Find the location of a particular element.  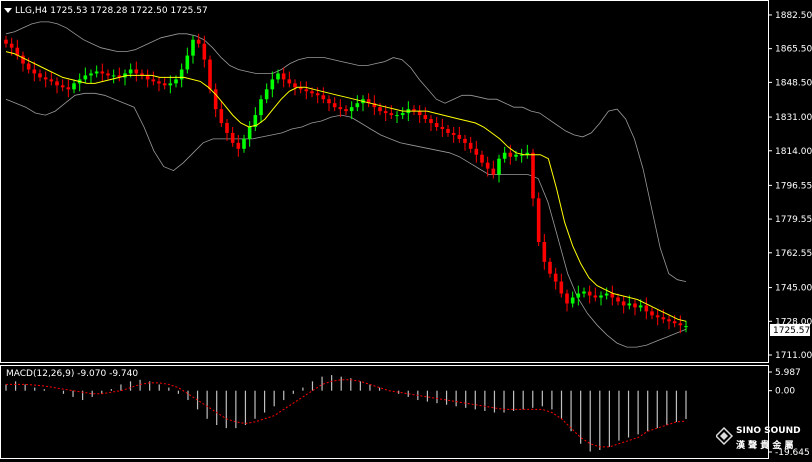

symbol-header: LLG,H4 1725.53 1728.28 1722.50 1725.57 is located at coordinates (106, 11).